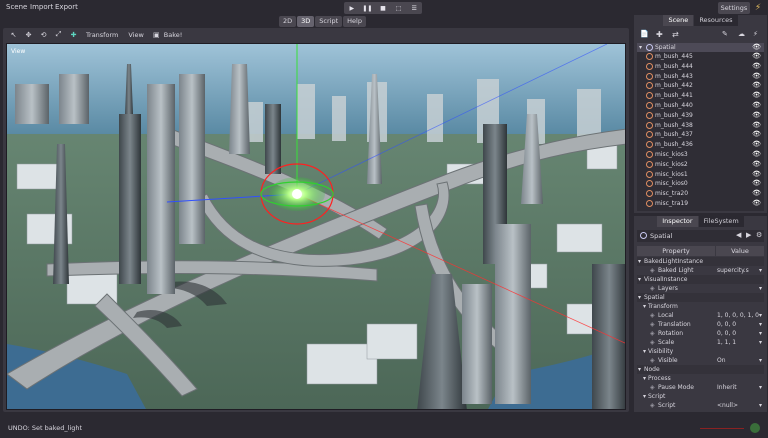  Describe the element at coordinates (721, 221) in the screenshot. I see `tab-filesystem: FileSystem` at that location.